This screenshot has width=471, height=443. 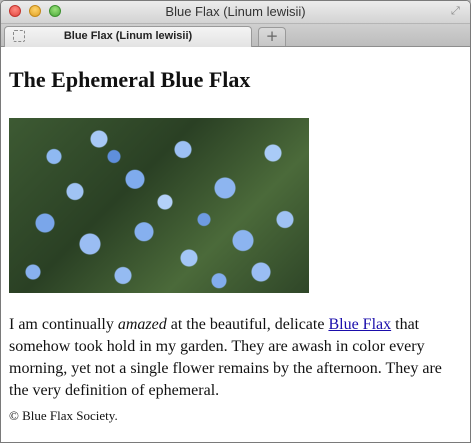 I want to click on tab-bar: Blue Flax (Linum lewisii) +, so click(x=235, y=35).